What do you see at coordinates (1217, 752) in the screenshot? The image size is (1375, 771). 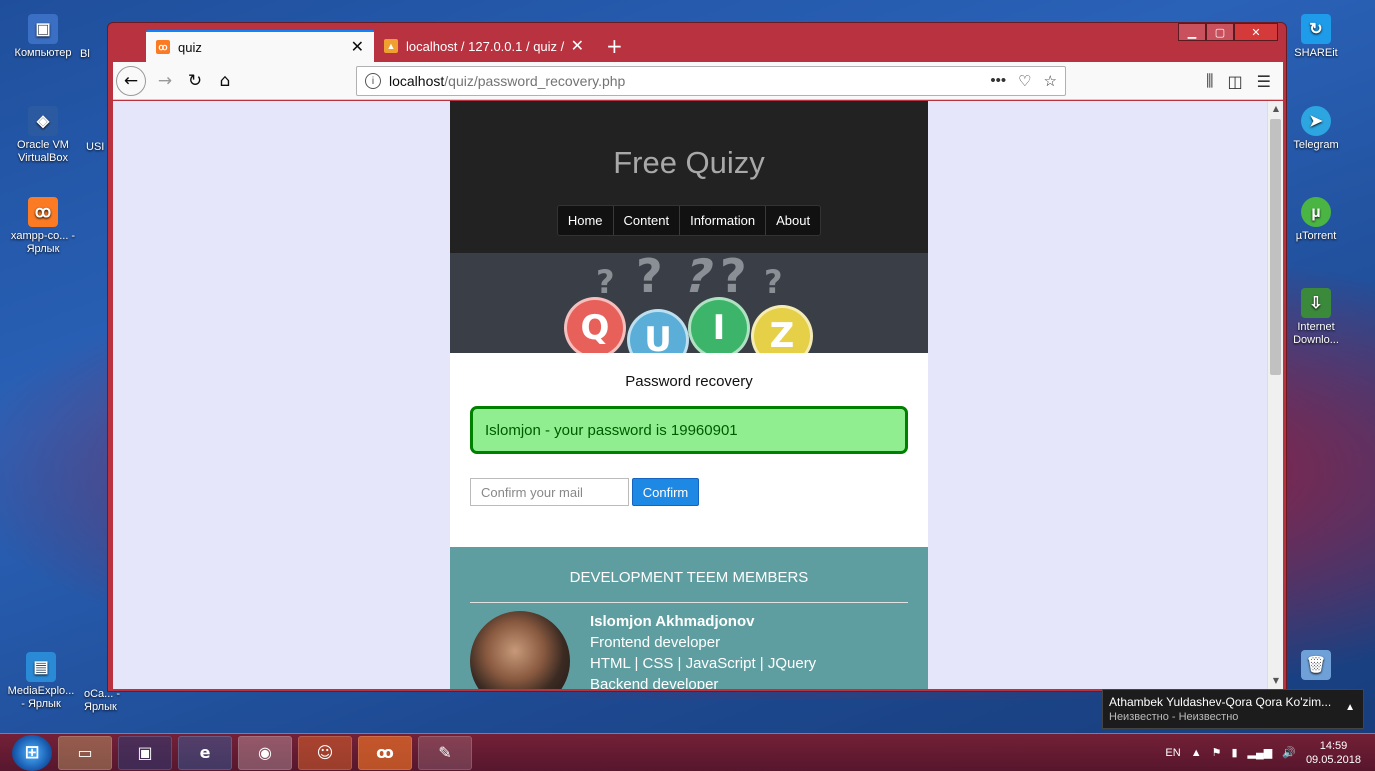 I see `flag-icon: ⚑` at bounding box center [1217, 752].